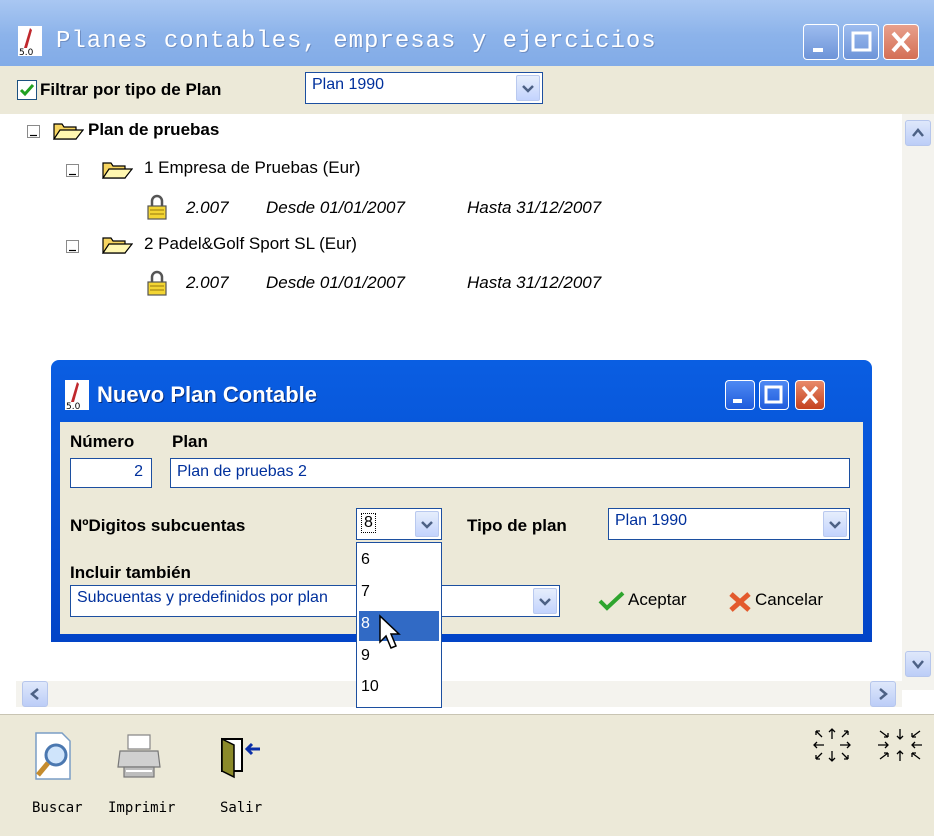  I want to click on scroll-left-button, so click(35, 694).